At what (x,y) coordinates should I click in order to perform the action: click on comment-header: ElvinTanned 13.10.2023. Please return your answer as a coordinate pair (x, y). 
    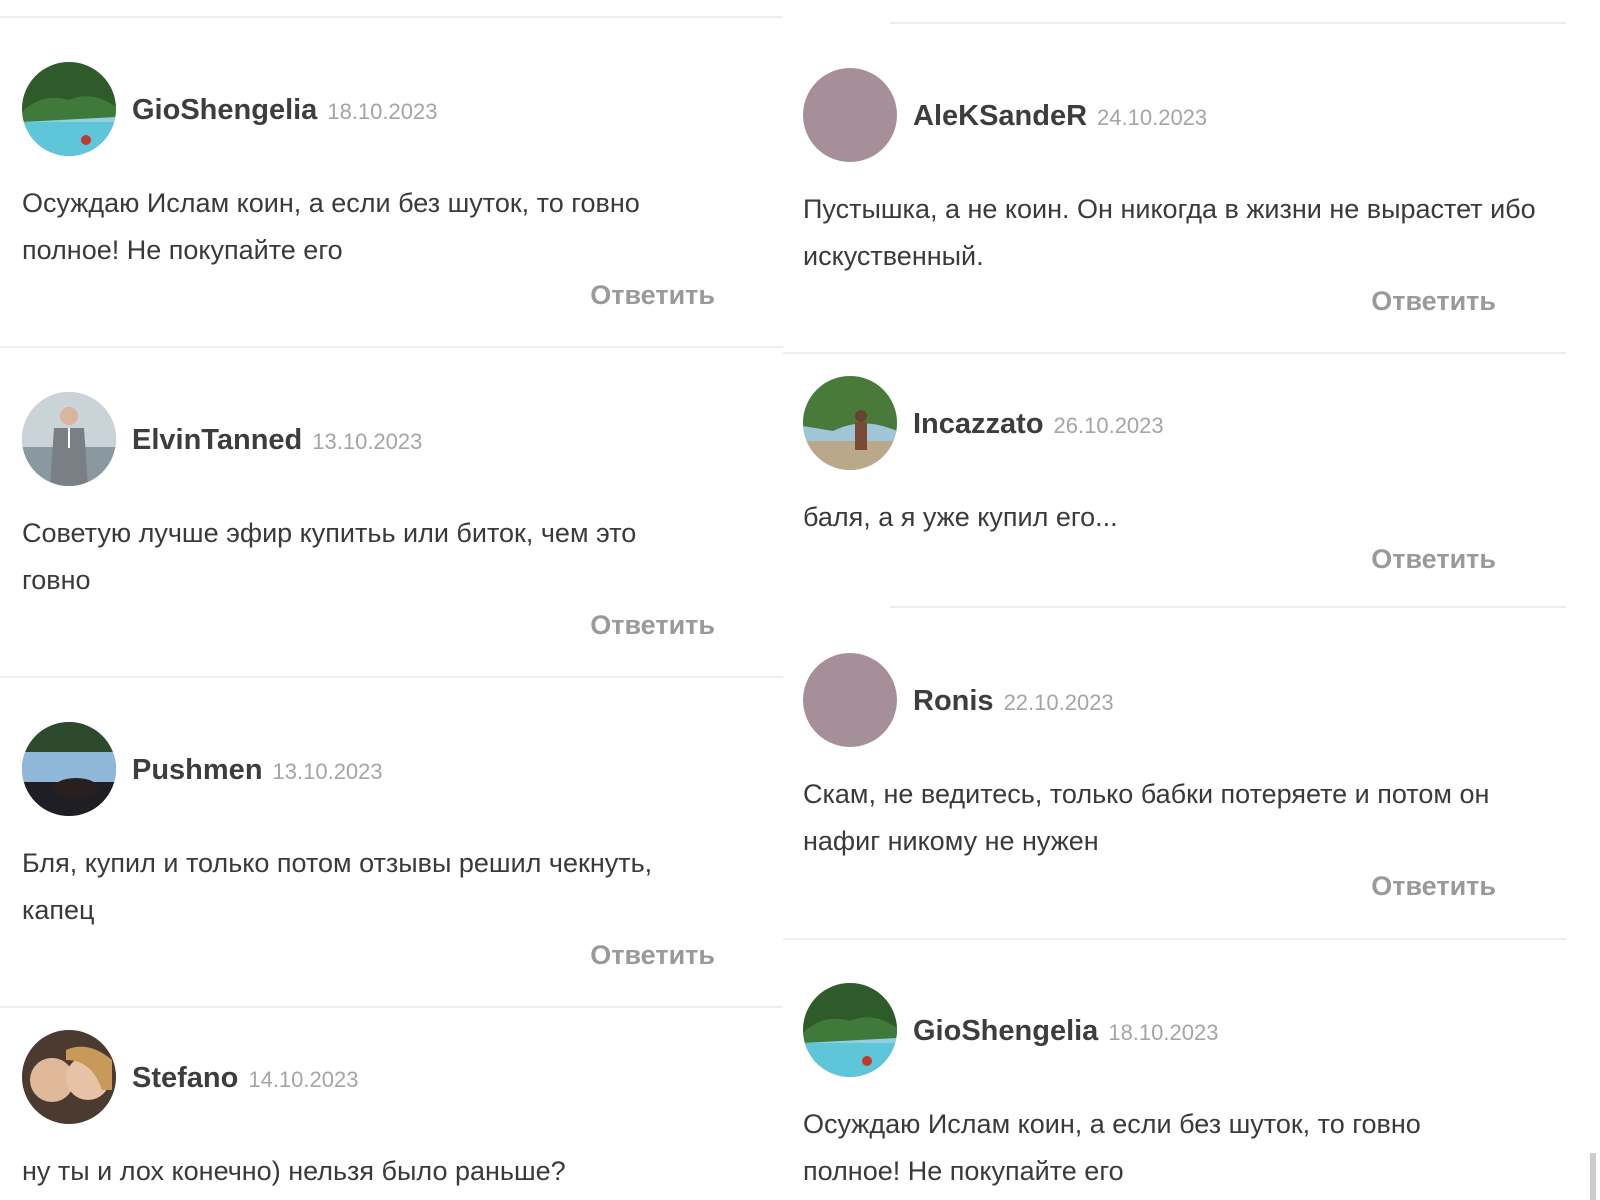
    Looking at the image, I should click on (402, 440).